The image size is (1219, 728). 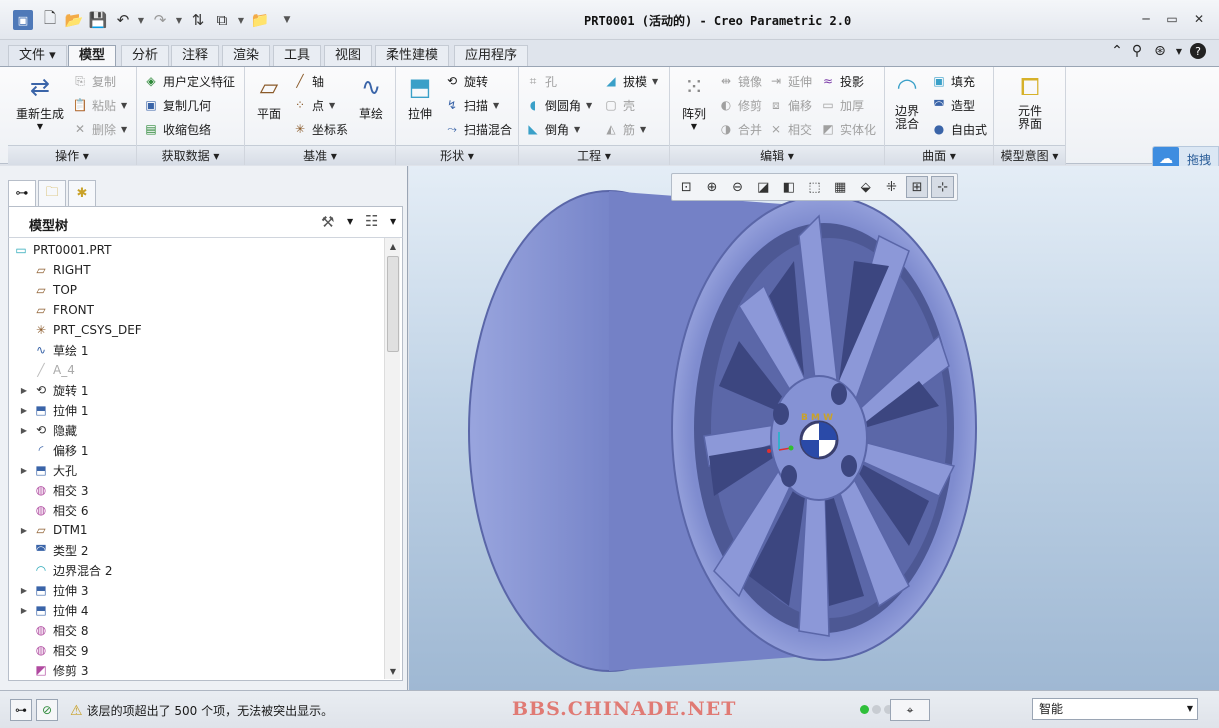 I want to click on help-icon: ?, so click(x=1198, y=51).